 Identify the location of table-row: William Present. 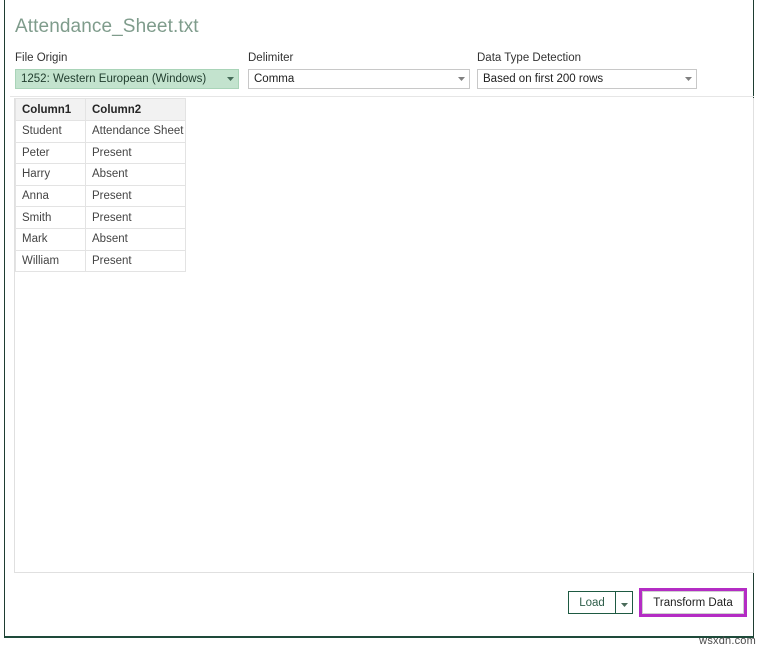
(100, 261).